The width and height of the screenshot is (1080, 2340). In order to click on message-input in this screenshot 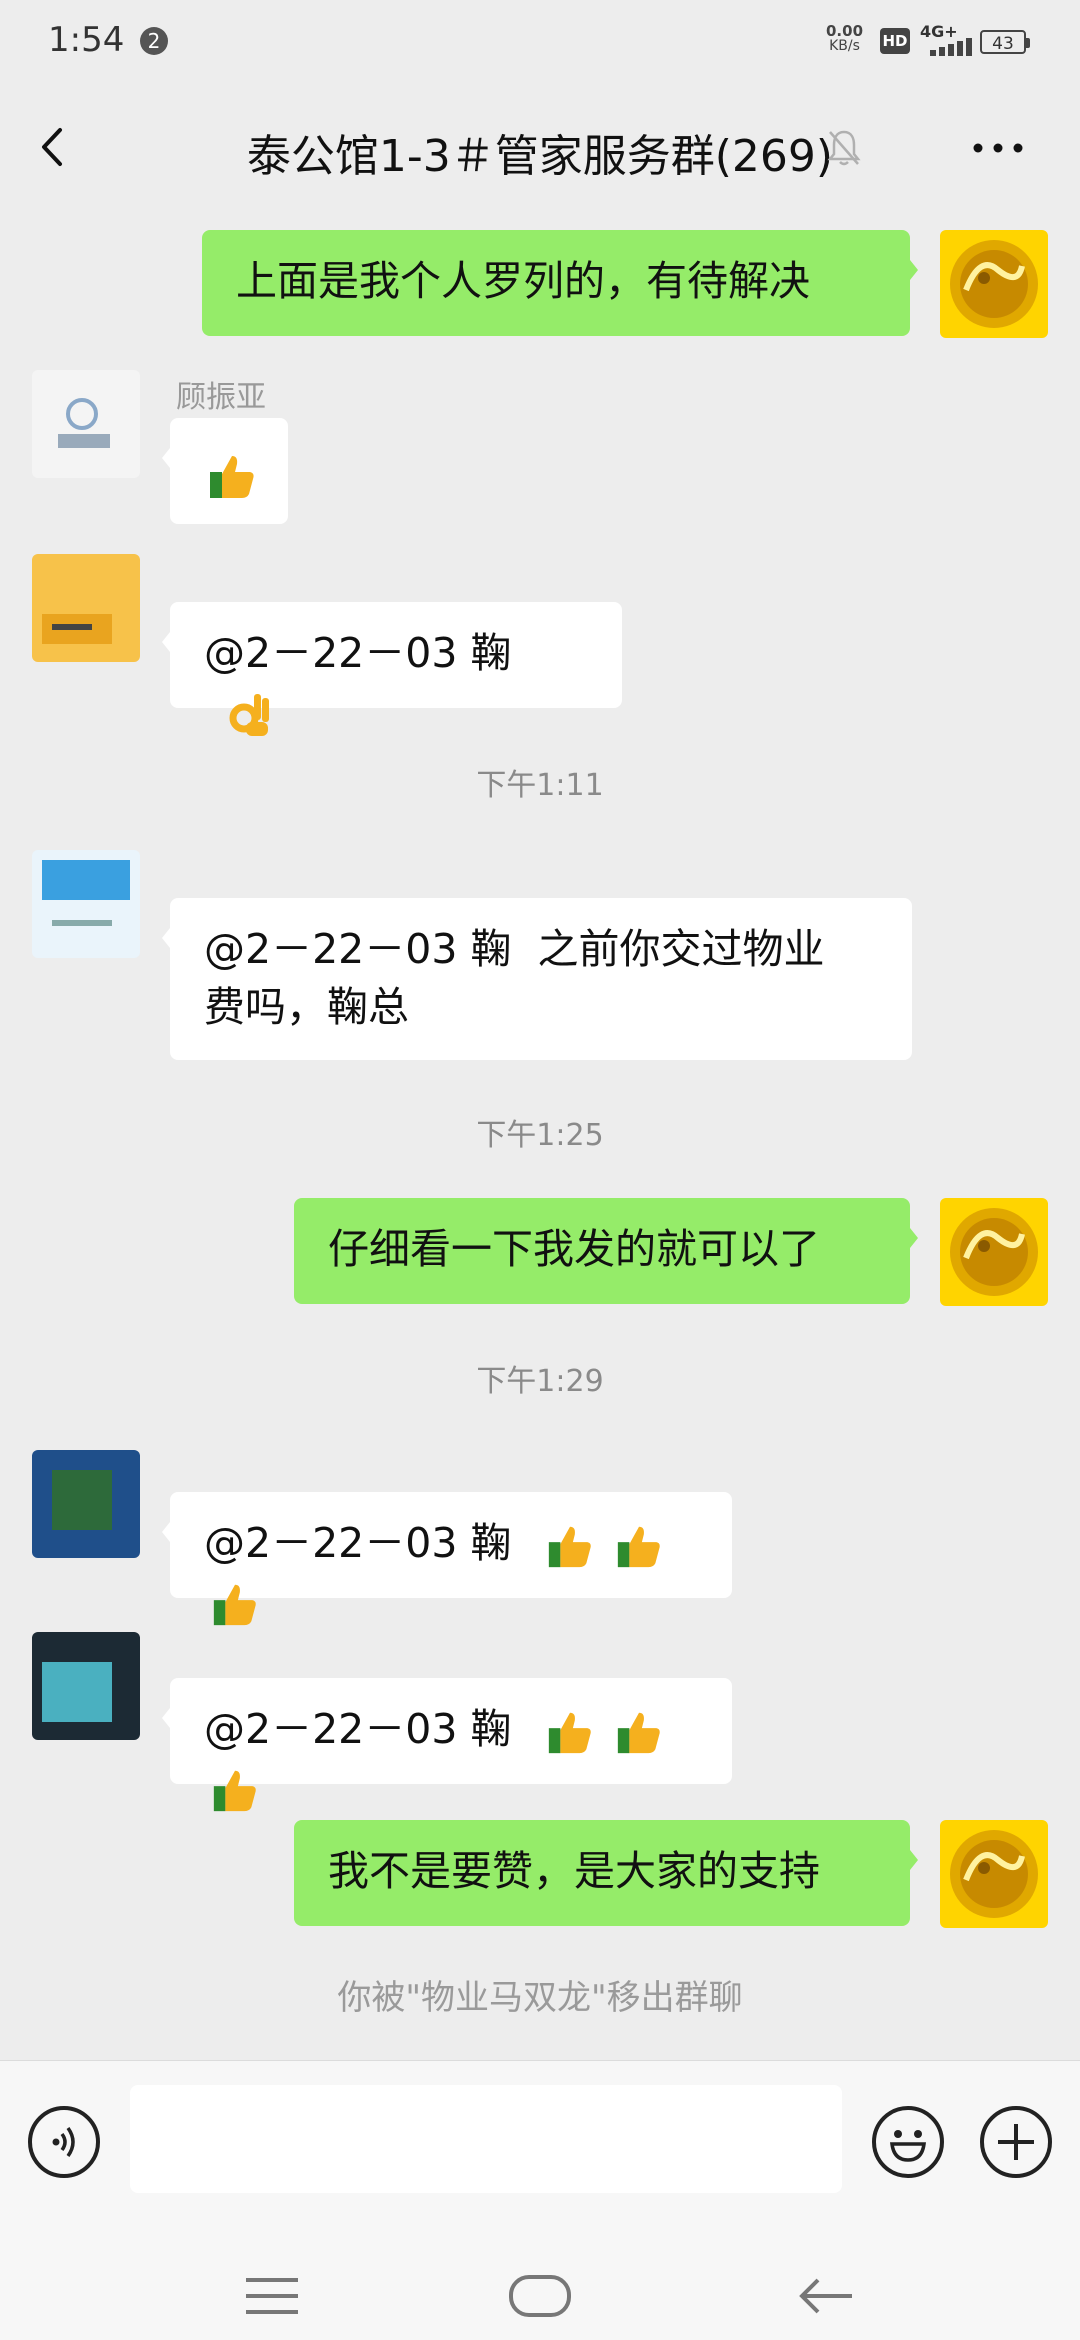, I will do `click(486, 2139)`.